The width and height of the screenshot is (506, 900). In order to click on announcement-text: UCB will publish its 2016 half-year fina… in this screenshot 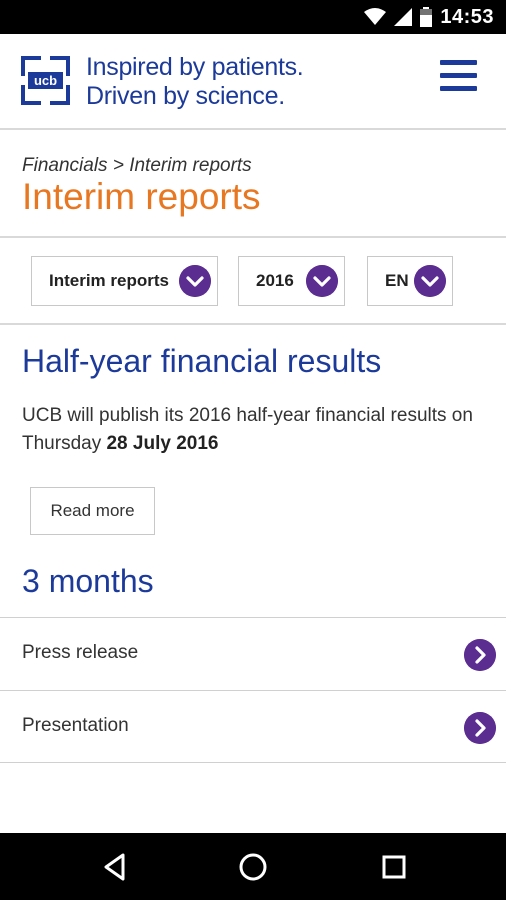, I will do `click(257, 430)`.